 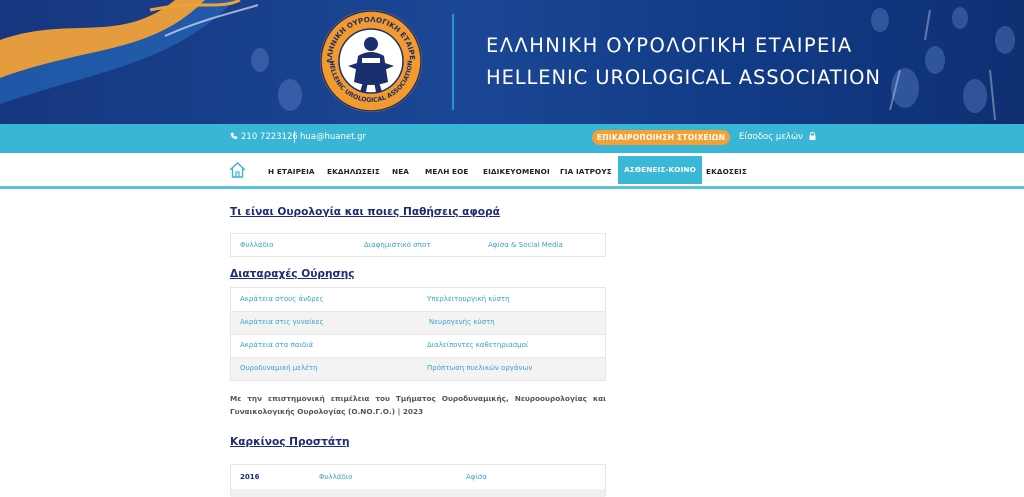 I want to click on contact-separator, so click(x=294, y=137).